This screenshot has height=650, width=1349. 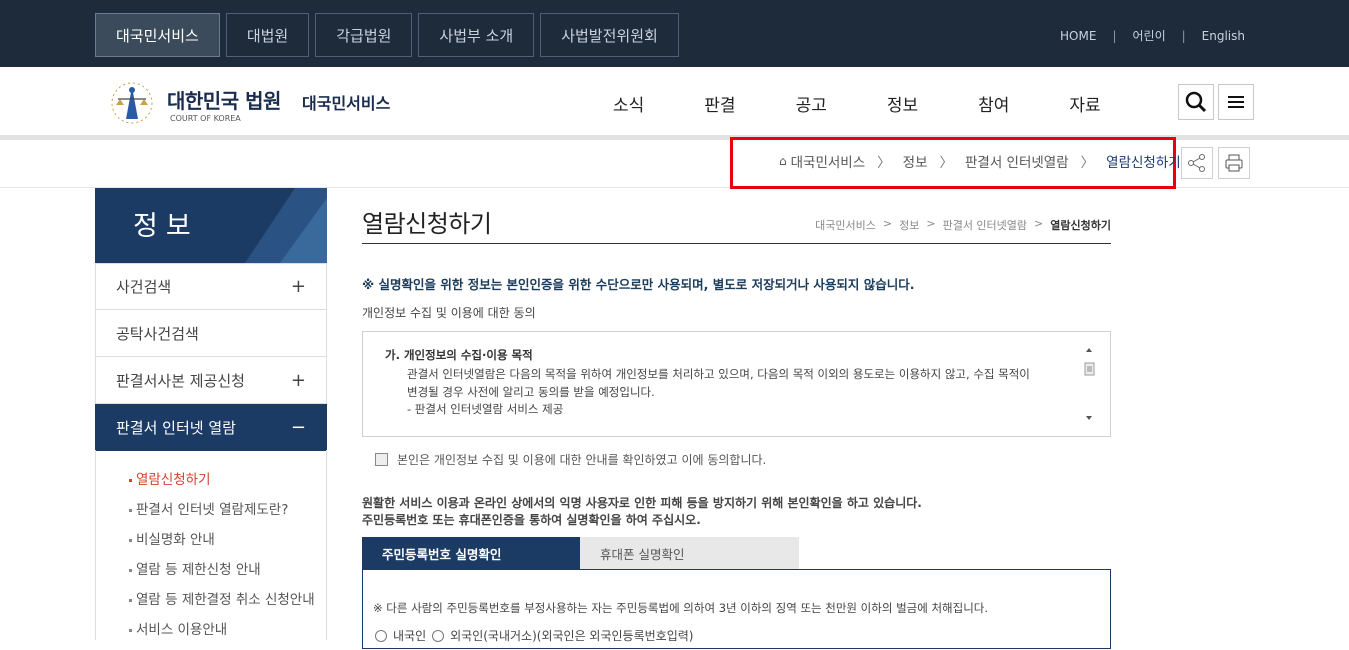 What do you see at coordinates (736, 243) in the screenshot?
I see `title-divider` at bounding box center [736, 243].